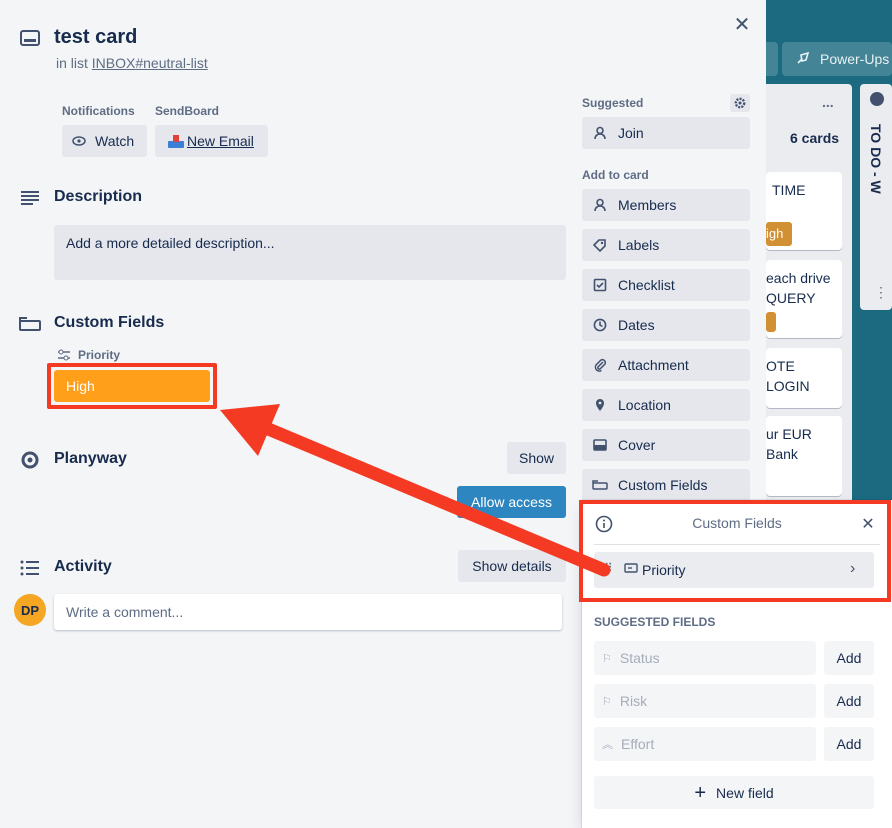  What do you see at coordinates (644, 405) in the screenshot?
I see `location-label: Location` at bounding box center [644, 405].